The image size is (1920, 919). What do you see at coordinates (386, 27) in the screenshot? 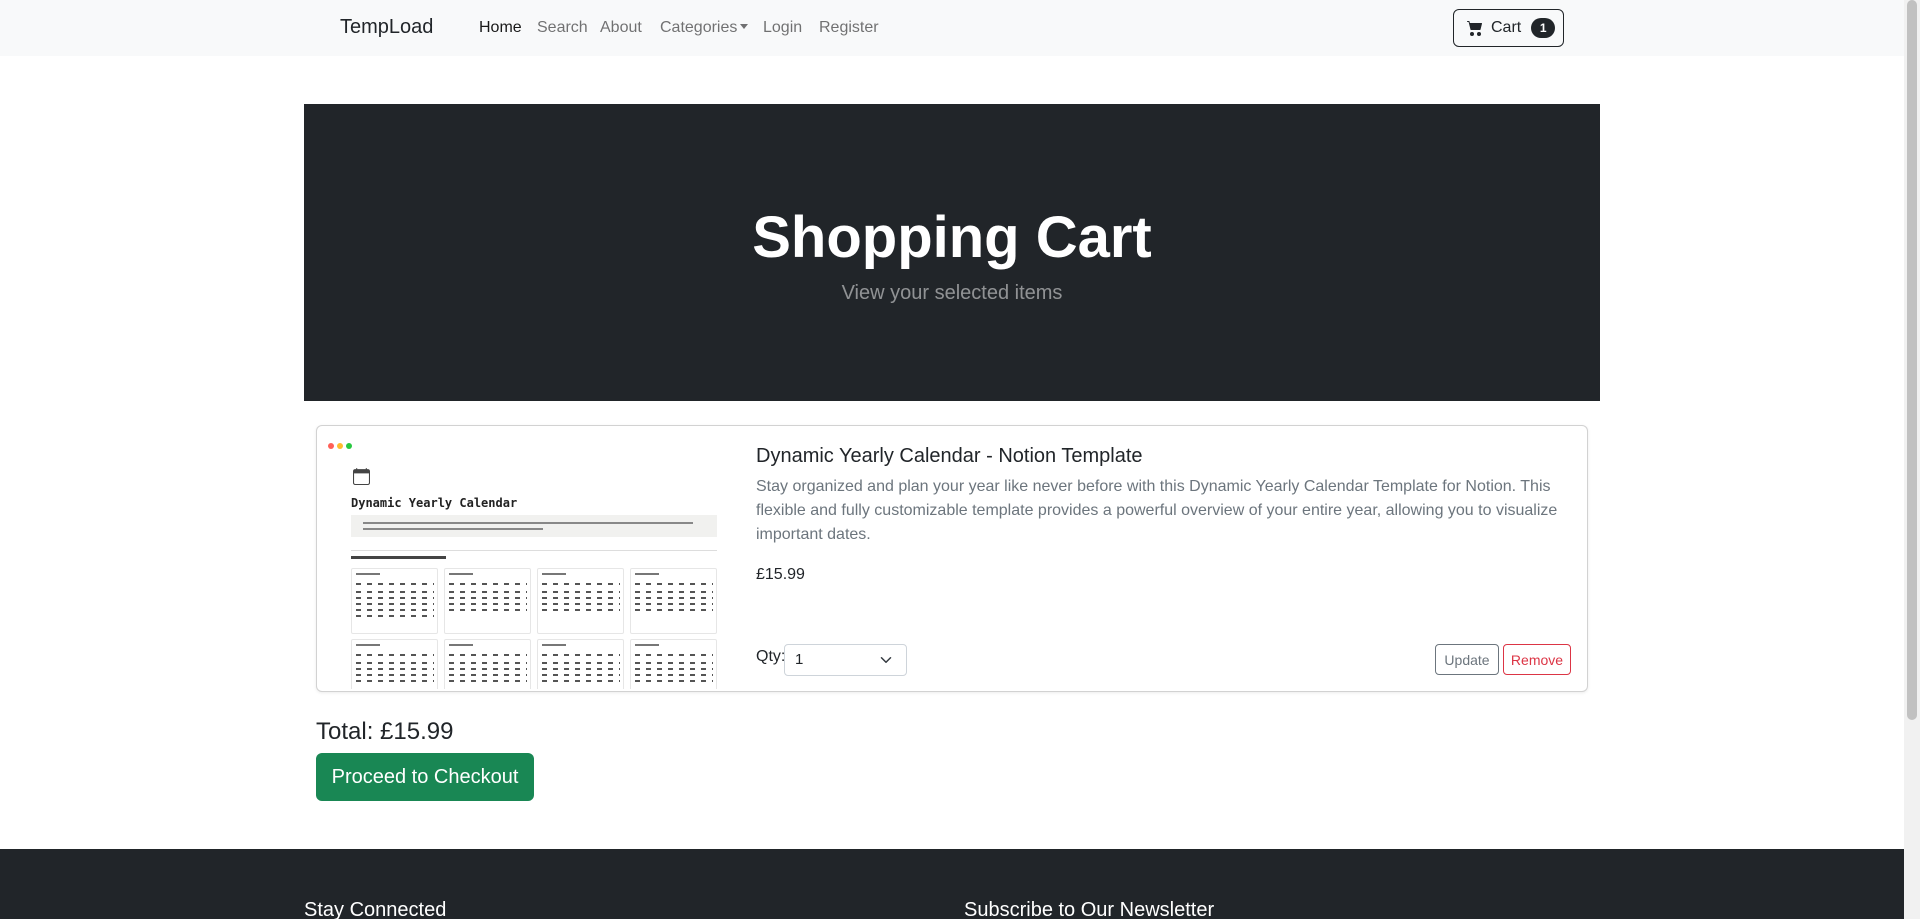
I see `brand-logo: TempLoad` at bounding box center [386, 27].